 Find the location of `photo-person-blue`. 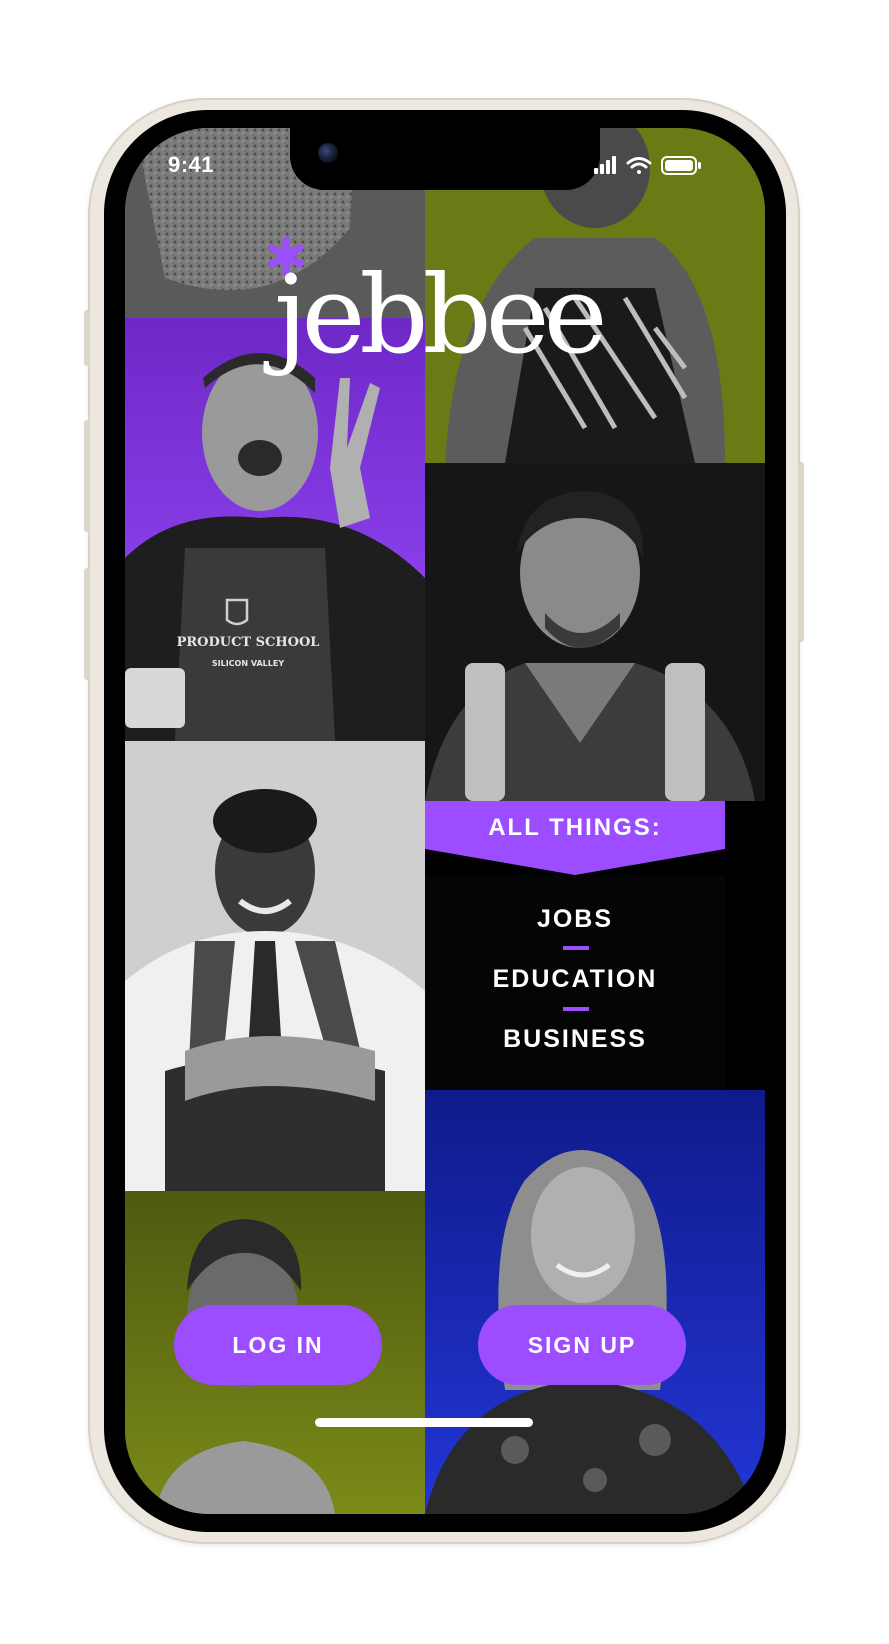

photo-person-blue is located at coordinates (595, 1302).